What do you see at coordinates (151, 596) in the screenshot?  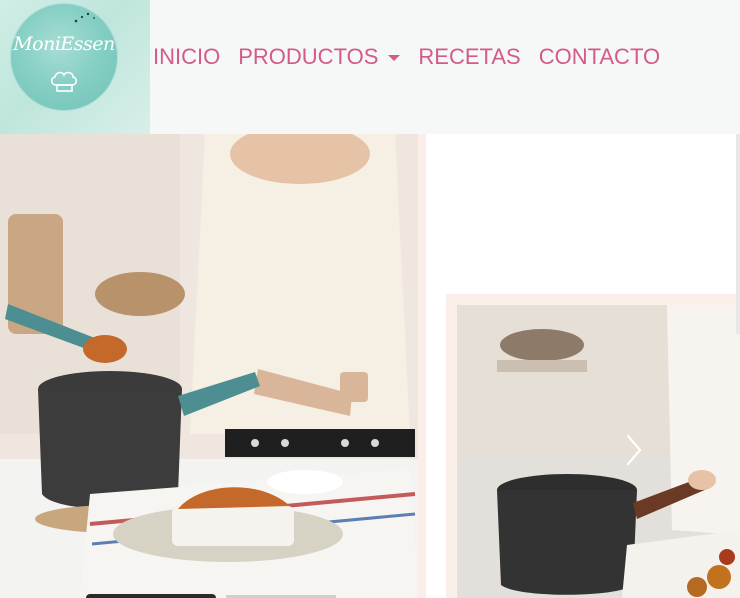 I see `bottom-element-edge` at bounding box center [151, 596].